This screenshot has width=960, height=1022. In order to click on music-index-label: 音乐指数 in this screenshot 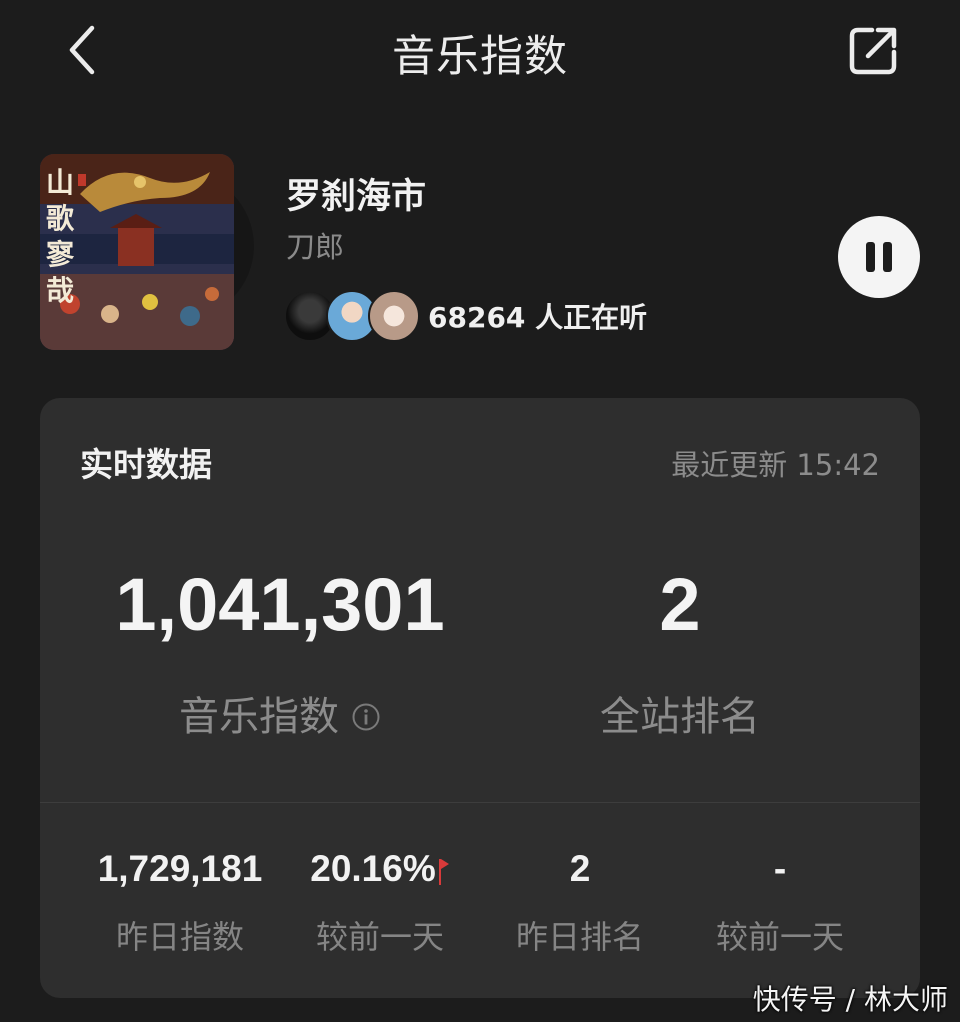, I will do `click(259, 717)`.